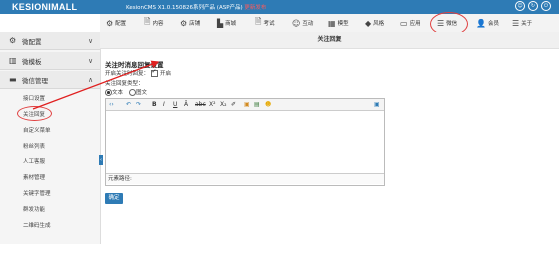  I want to click on user-icon: 👤, so click(481, 23).